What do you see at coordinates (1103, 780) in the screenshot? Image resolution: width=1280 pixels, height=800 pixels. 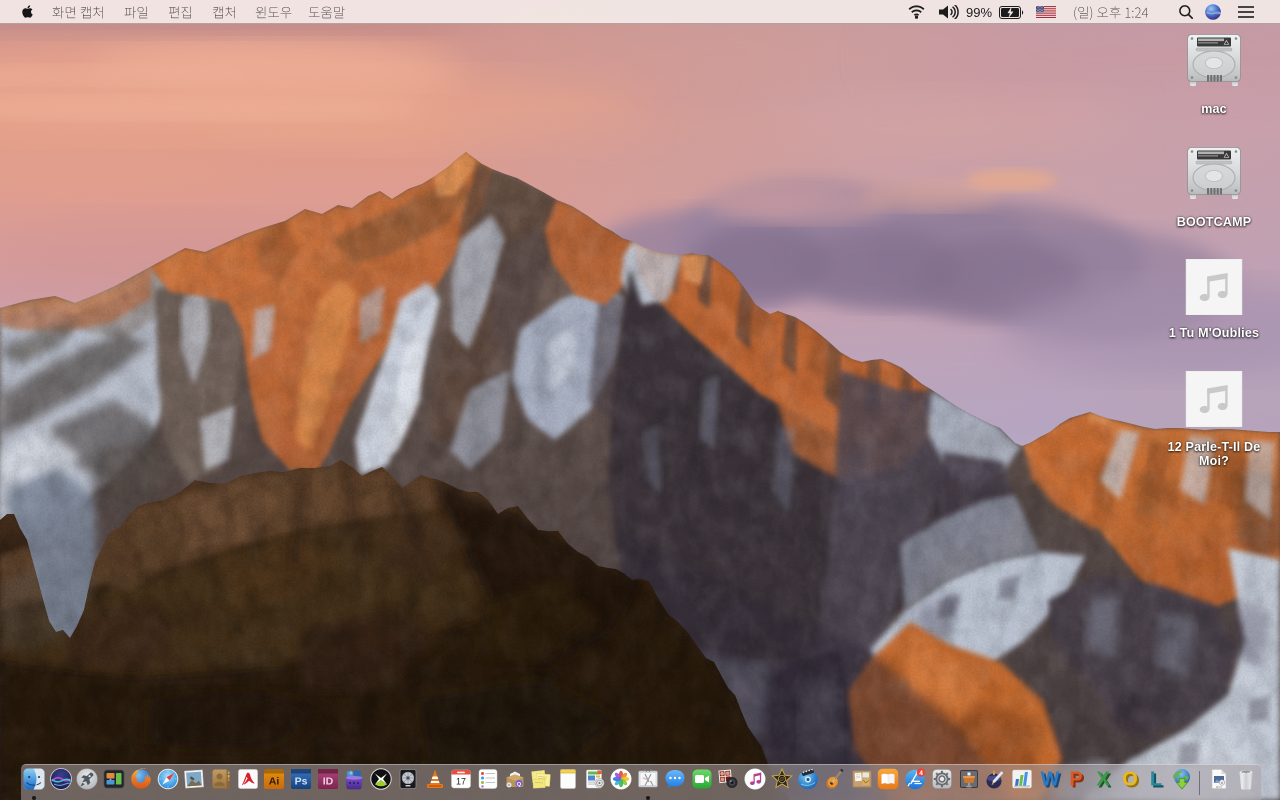 I see `svg-text: X` at bounding box center [1103, 780].